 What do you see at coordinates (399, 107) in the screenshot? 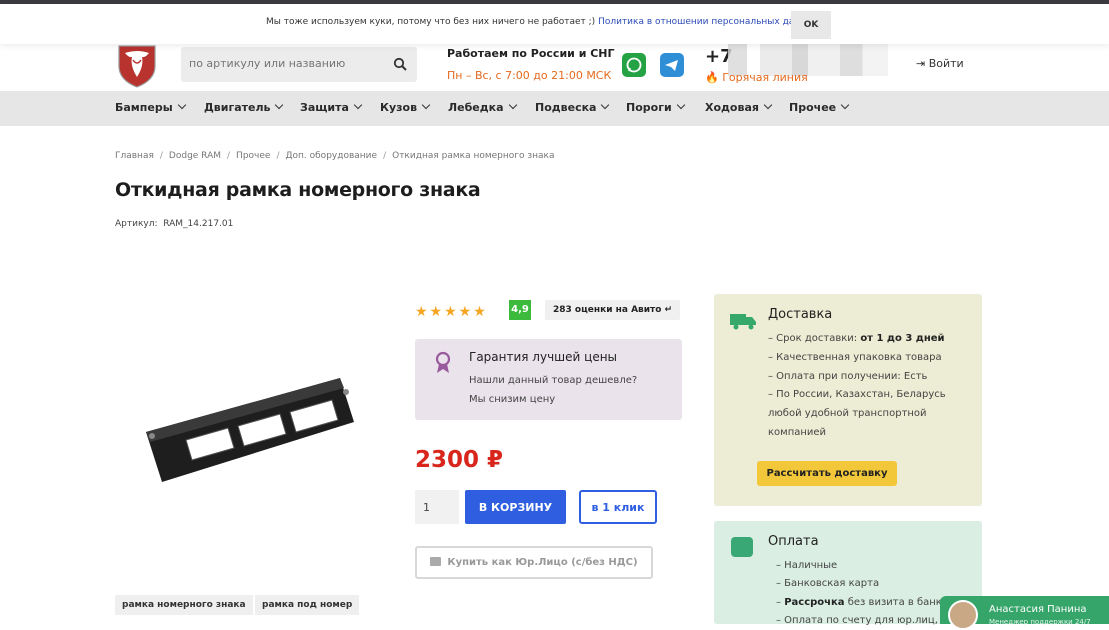
I see `nav-label: Кузов` at bounding box center [399, 107].